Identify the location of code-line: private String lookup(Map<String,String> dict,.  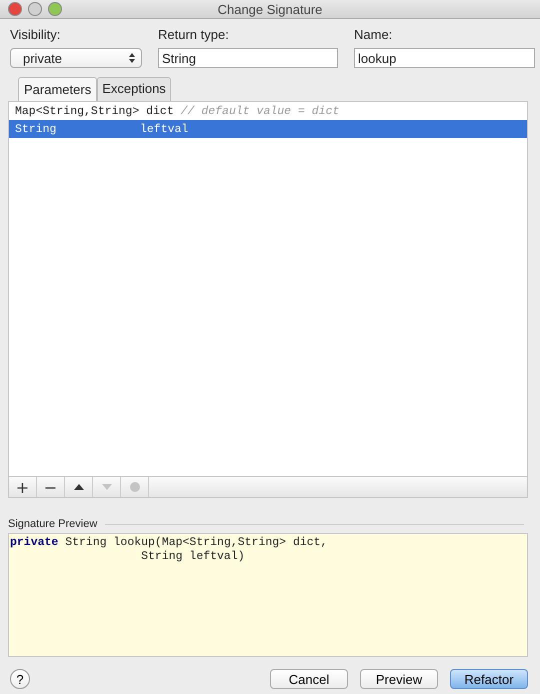
(169, 543).